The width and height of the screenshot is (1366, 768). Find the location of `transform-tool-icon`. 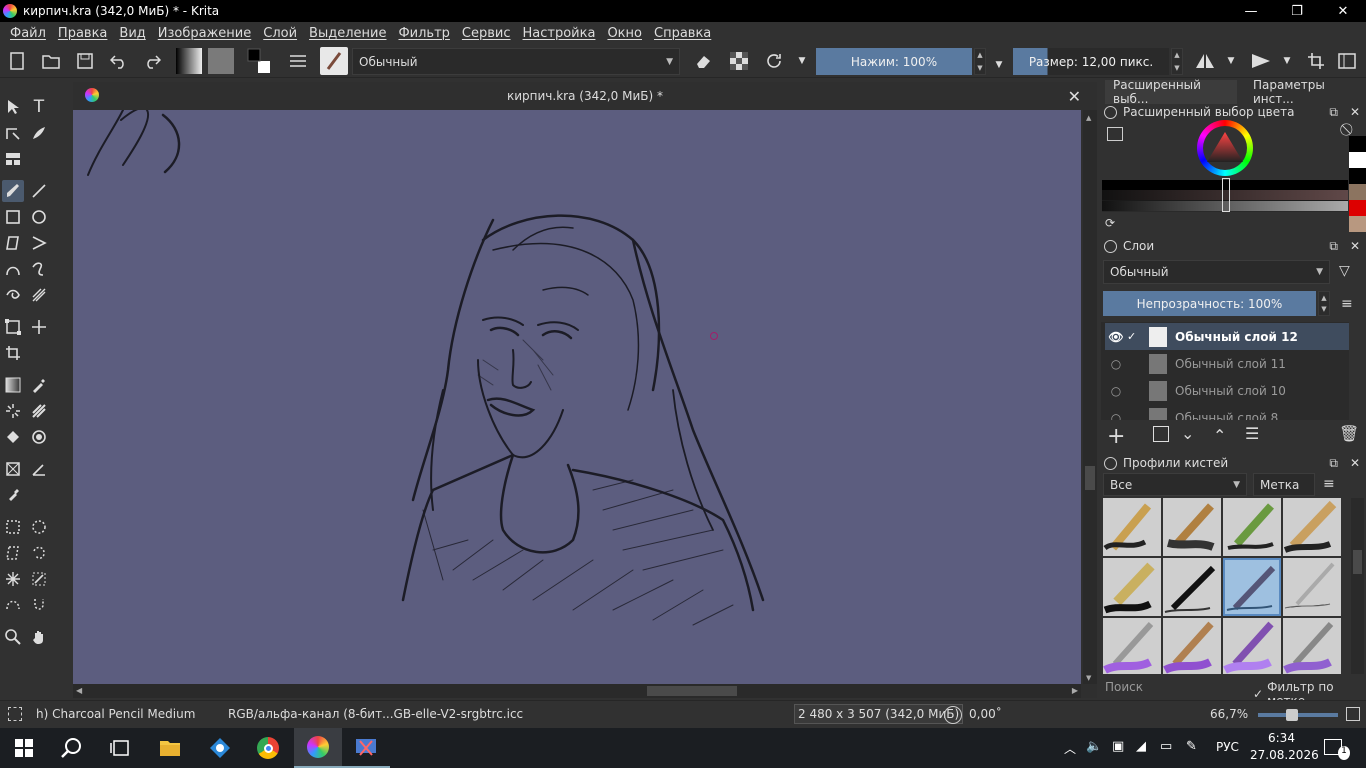

transform-tool-icon is located at coordinates (13, 327).